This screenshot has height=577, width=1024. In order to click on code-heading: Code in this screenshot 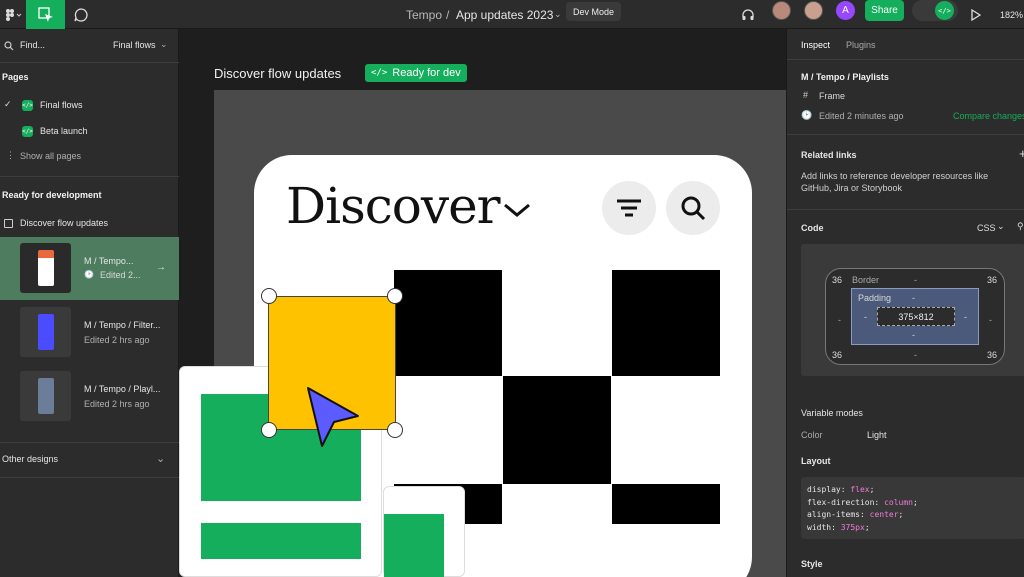, I will do `click(812, 228)`.